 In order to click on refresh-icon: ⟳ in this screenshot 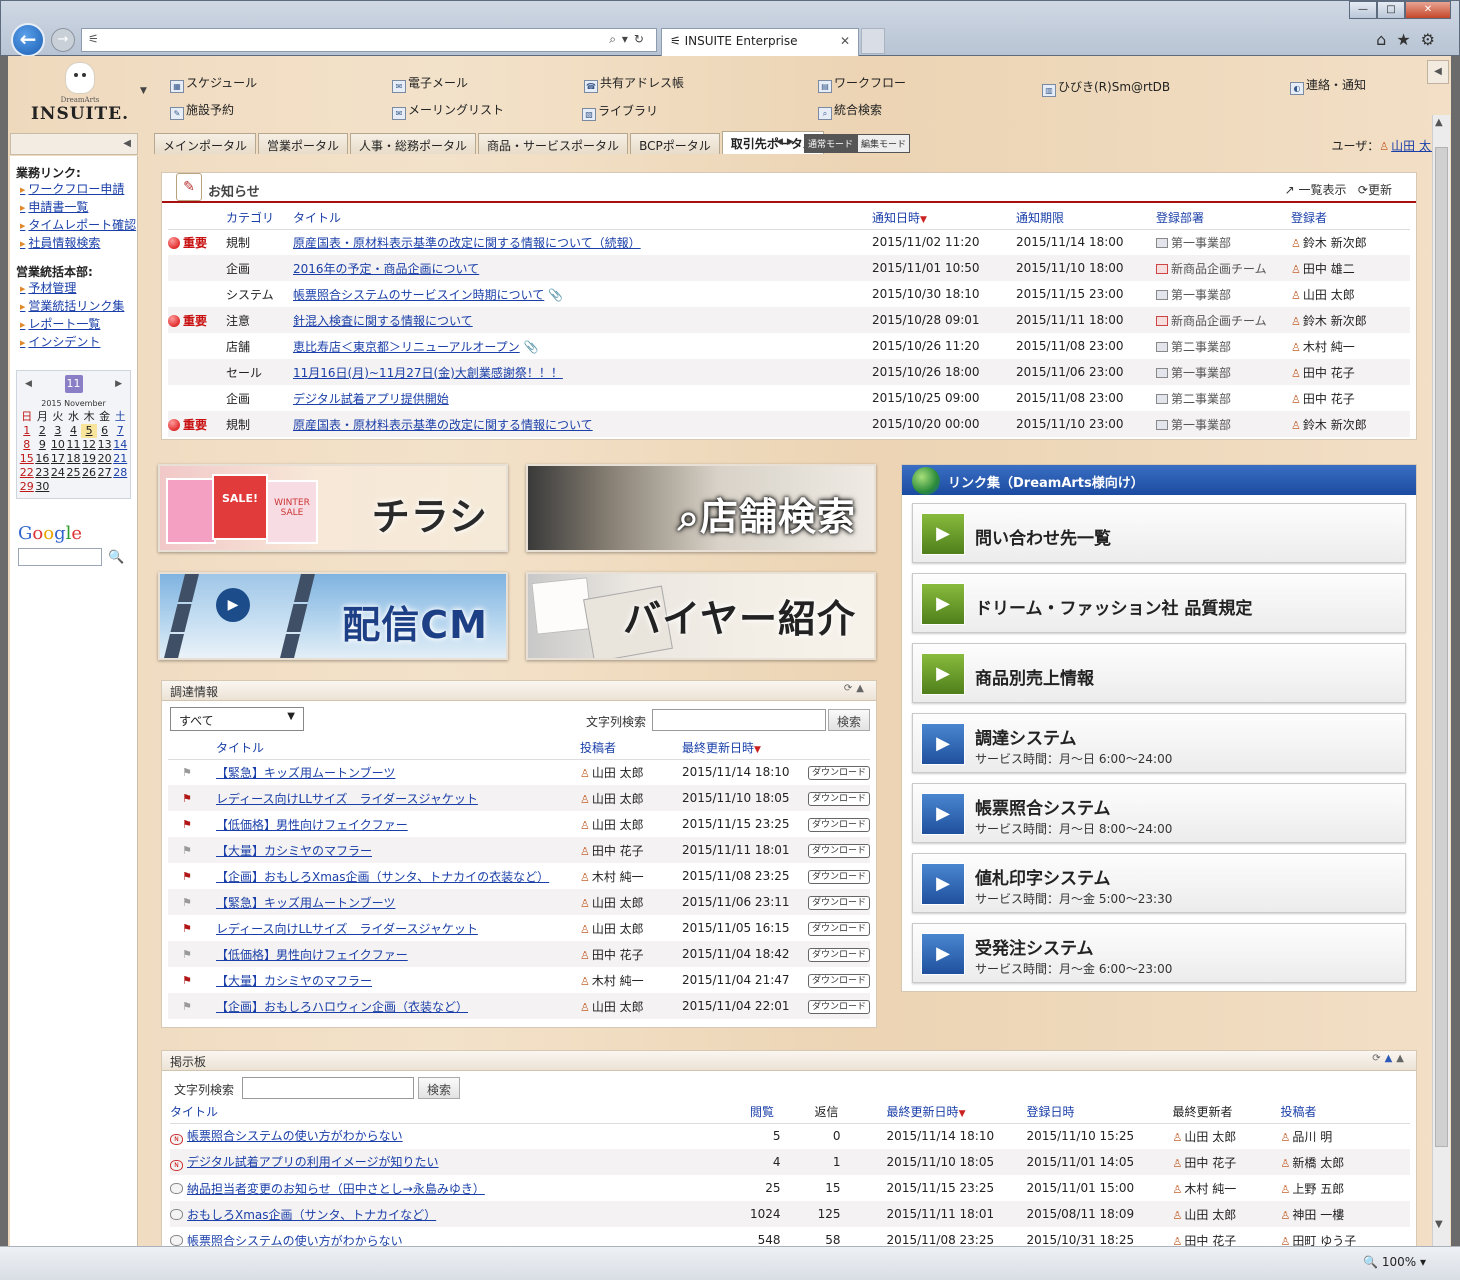, I will do `click(1378, 1058)`.